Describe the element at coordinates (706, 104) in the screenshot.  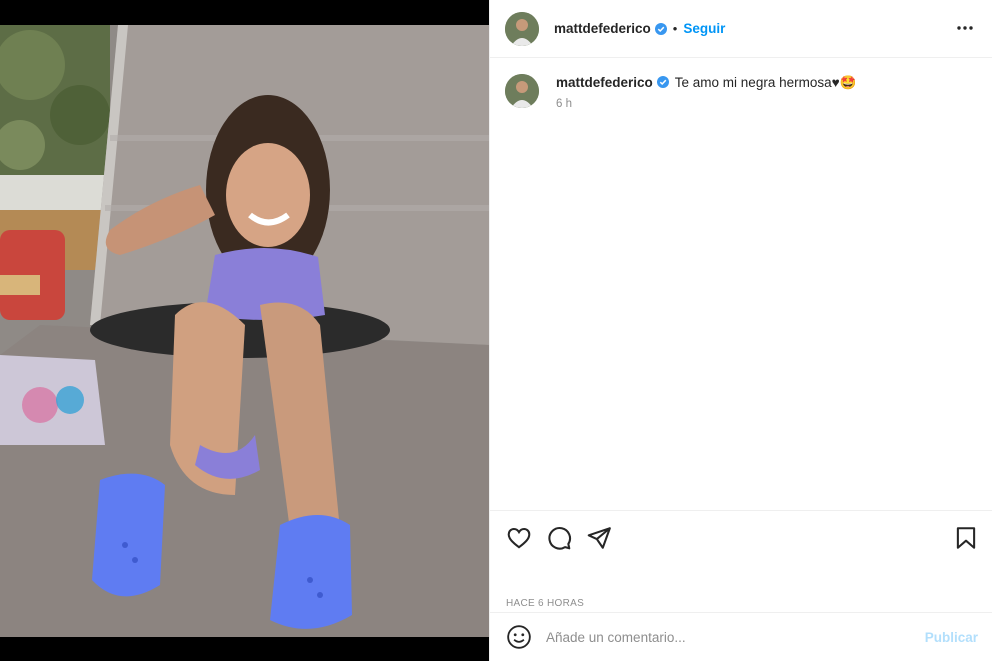
I see `caption-relative-time: 6 h` at that location.